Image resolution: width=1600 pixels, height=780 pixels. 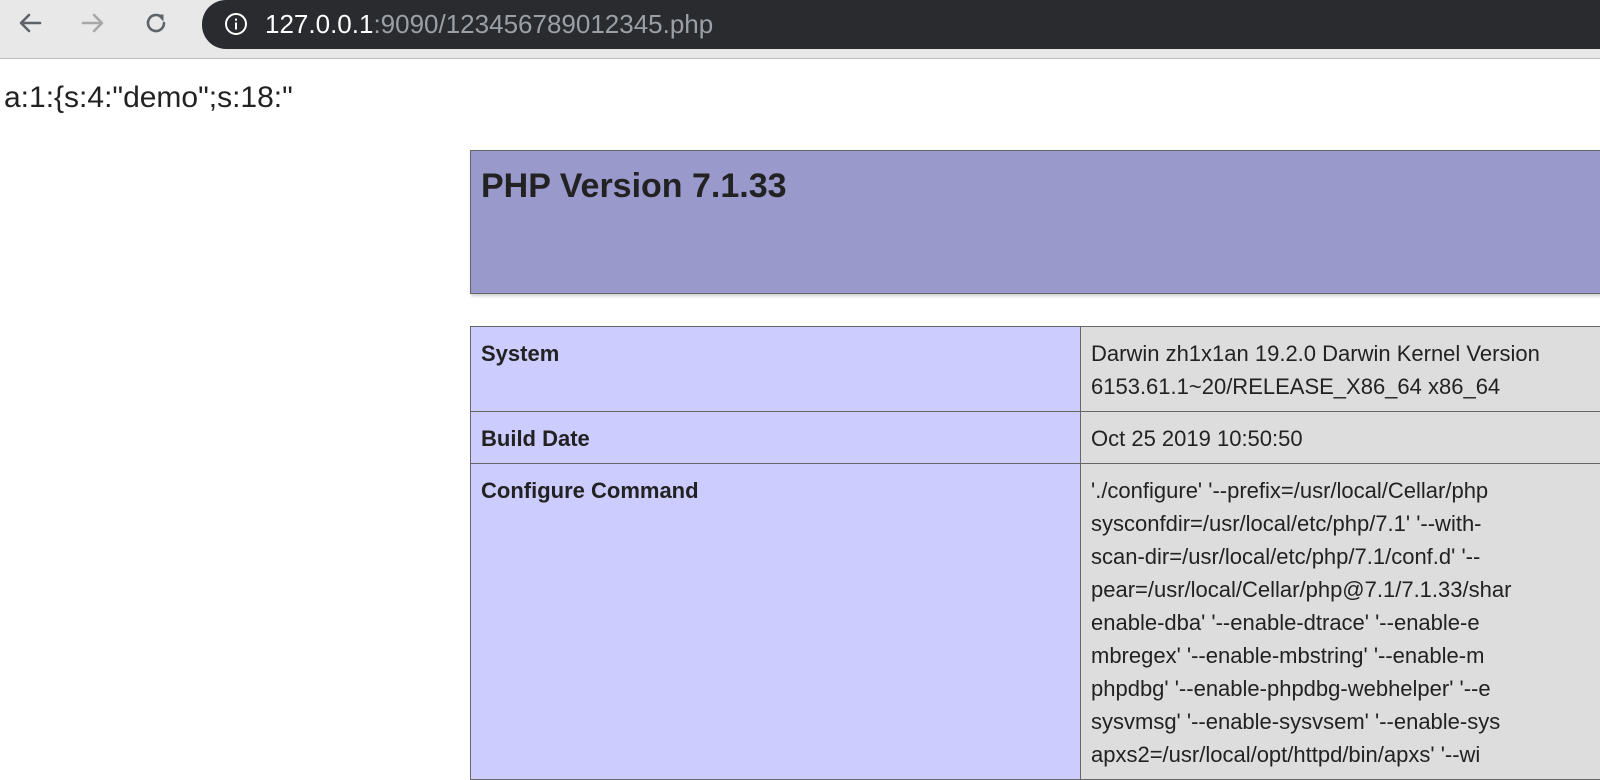 I want to click on row-key: Build Date, so click(x=776, y=438).